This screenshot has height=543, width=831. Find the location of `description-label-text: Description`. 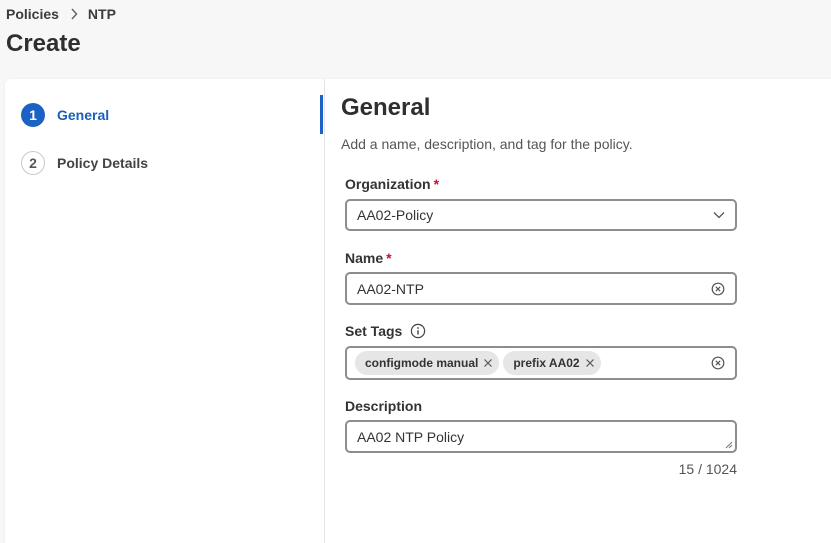

description-label-text: Description is located at coordinates (384, 406).